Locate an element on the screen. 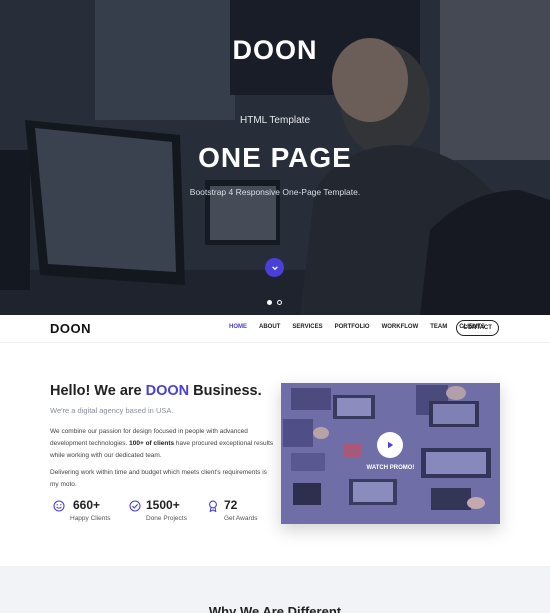  about-title: Hello! We are DOON Business. is located at coordinates (156, 391).